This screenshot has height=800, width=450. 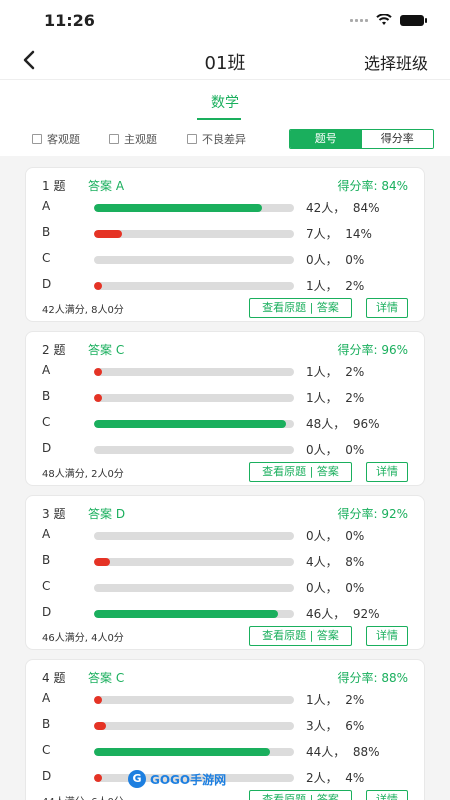 What do you see at coordinates (83, 796) in the screenshot?
I see `score-summary: 44人满分, 6人0分` at bounding box center [83, 796].